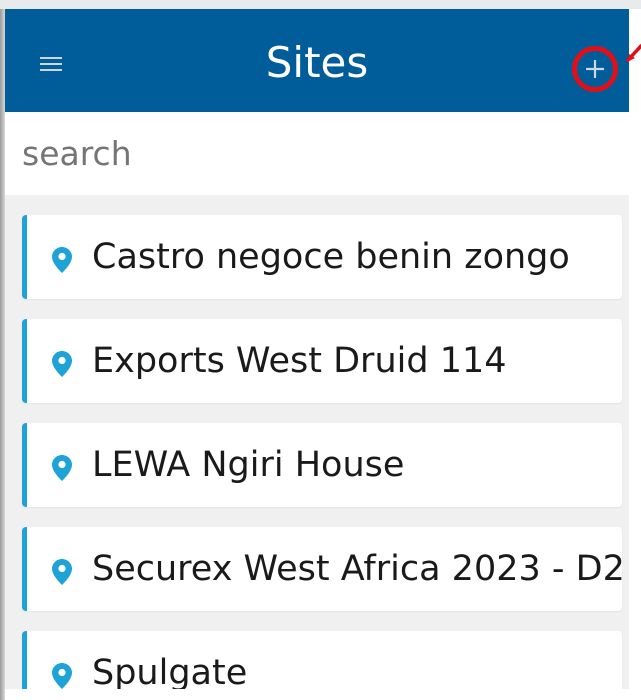  What do you see at coordinates (320, 4) in the screenshot?
I see `top-border` at bounding box center [320, 4].